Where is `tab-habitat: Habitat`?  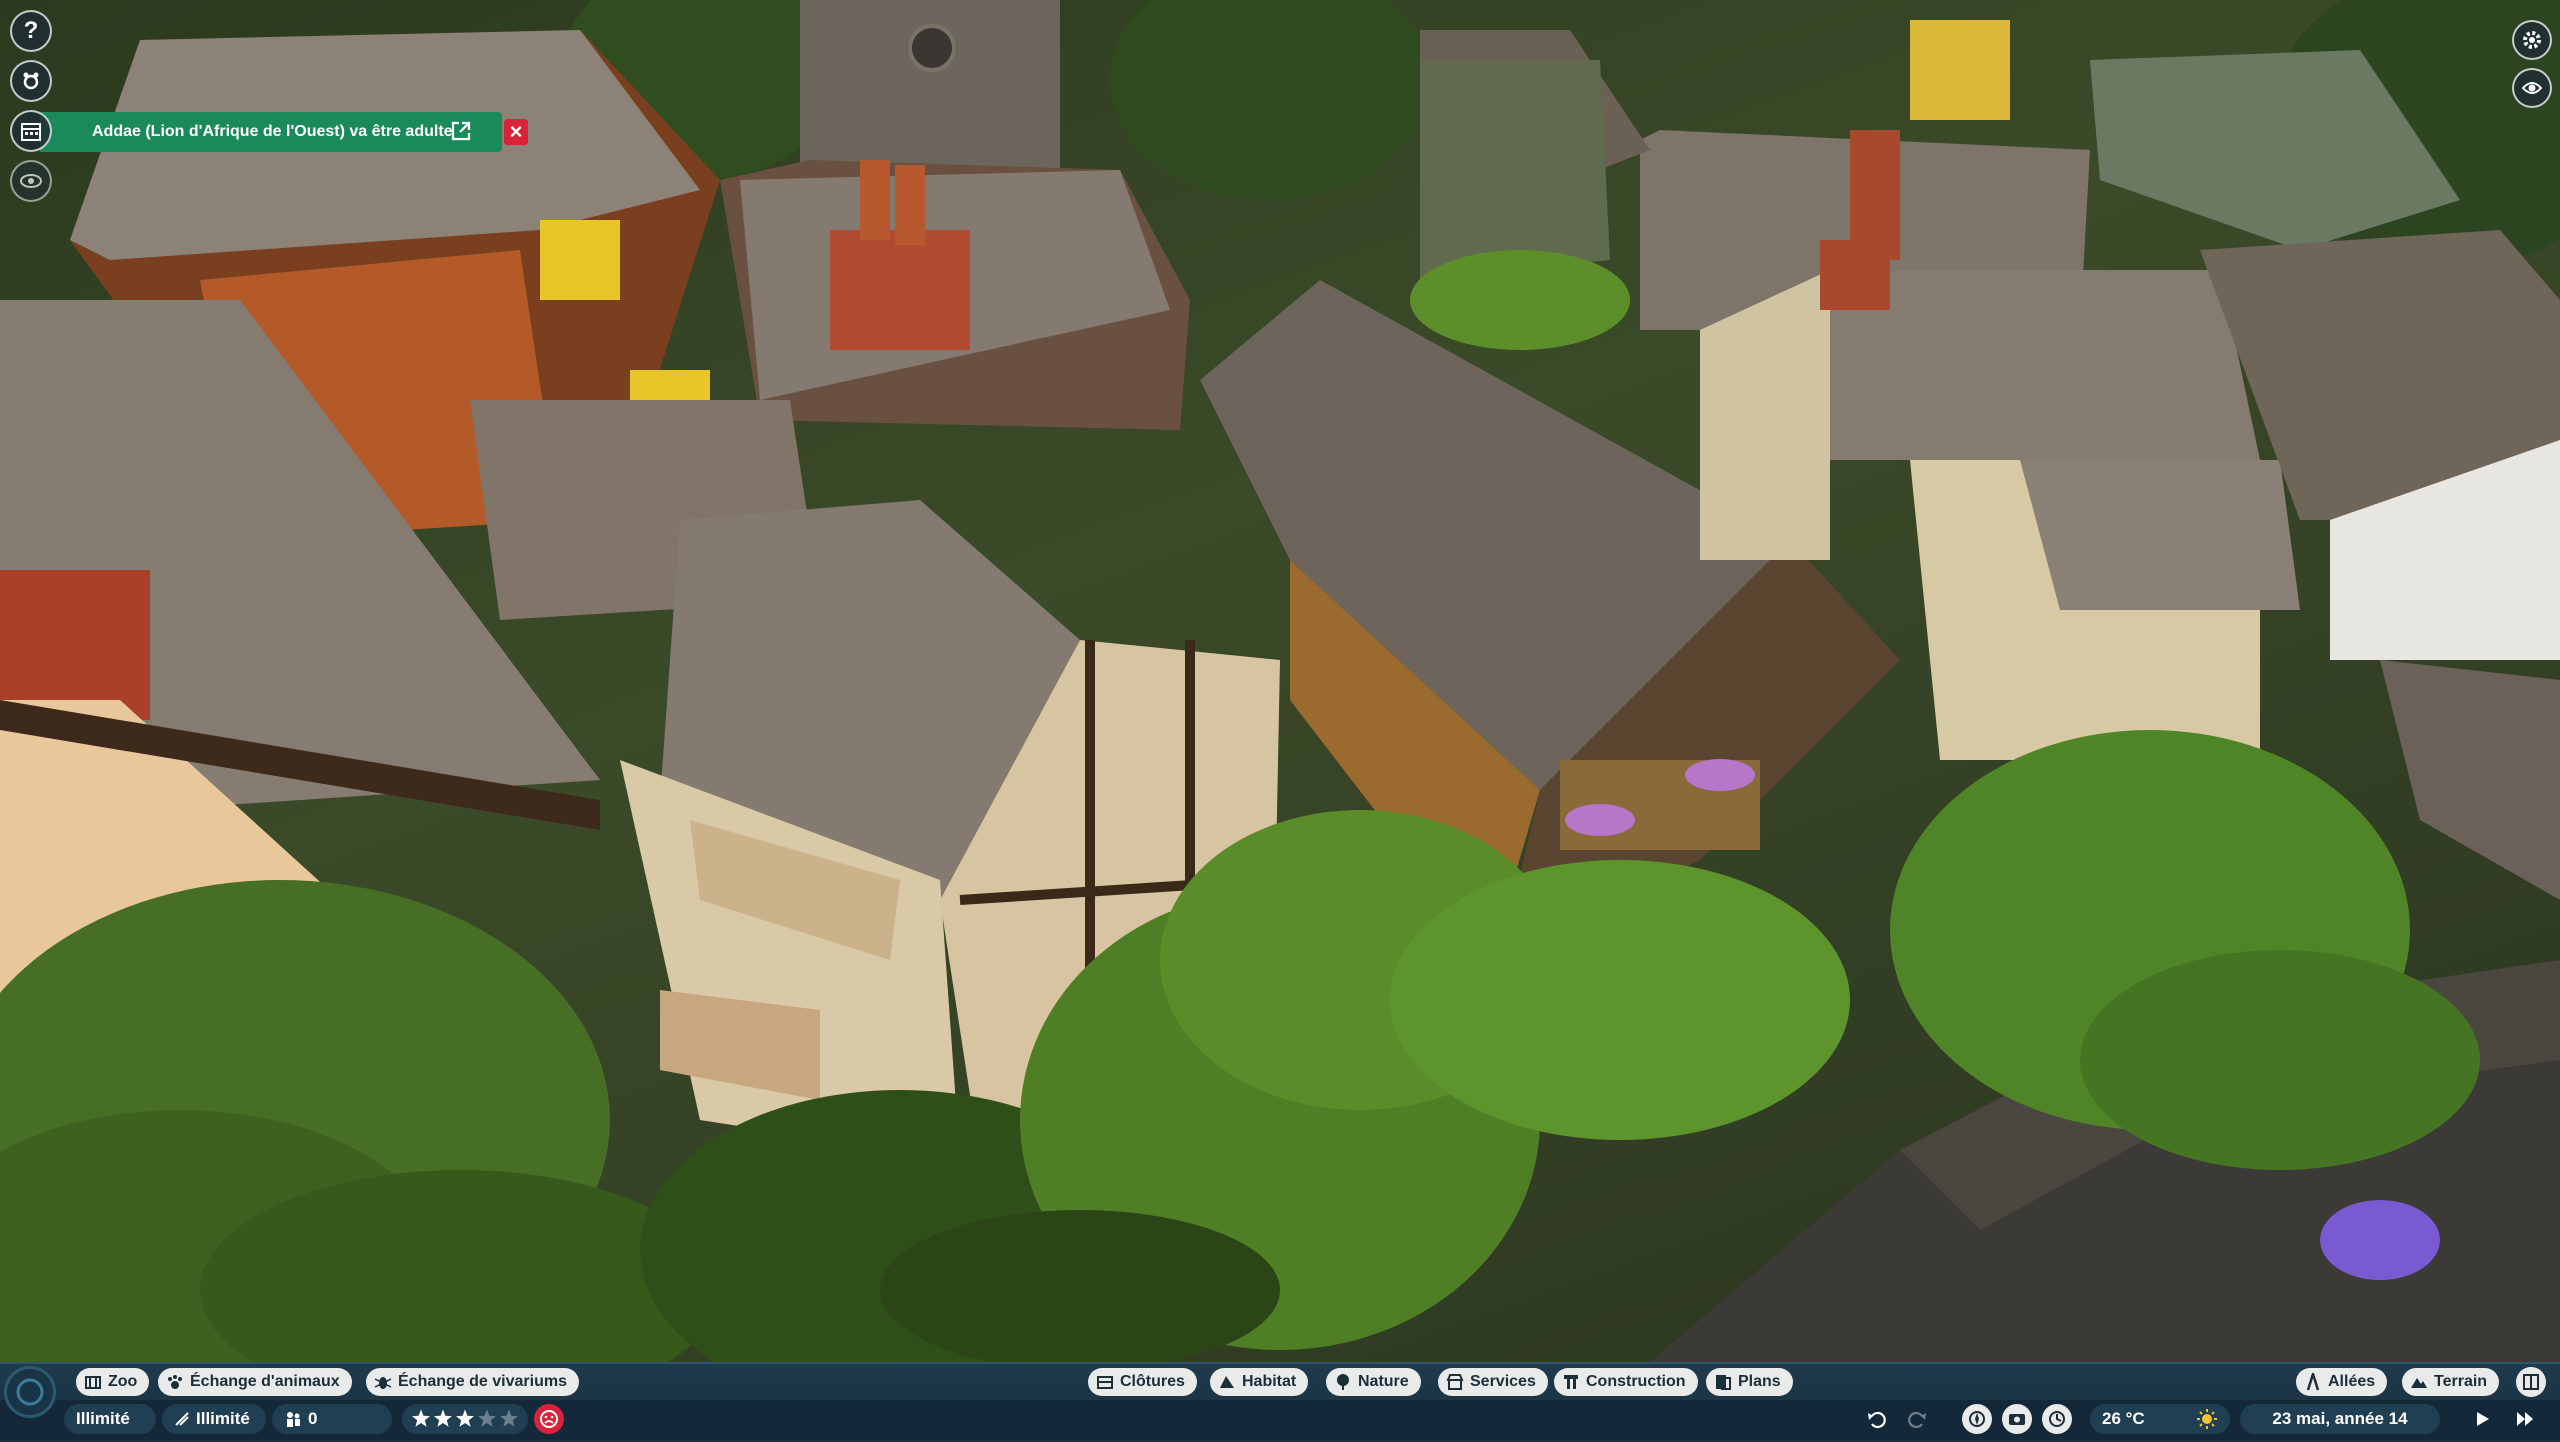 tab-habitat: Habitat is located at coordinates (1259, 1382).